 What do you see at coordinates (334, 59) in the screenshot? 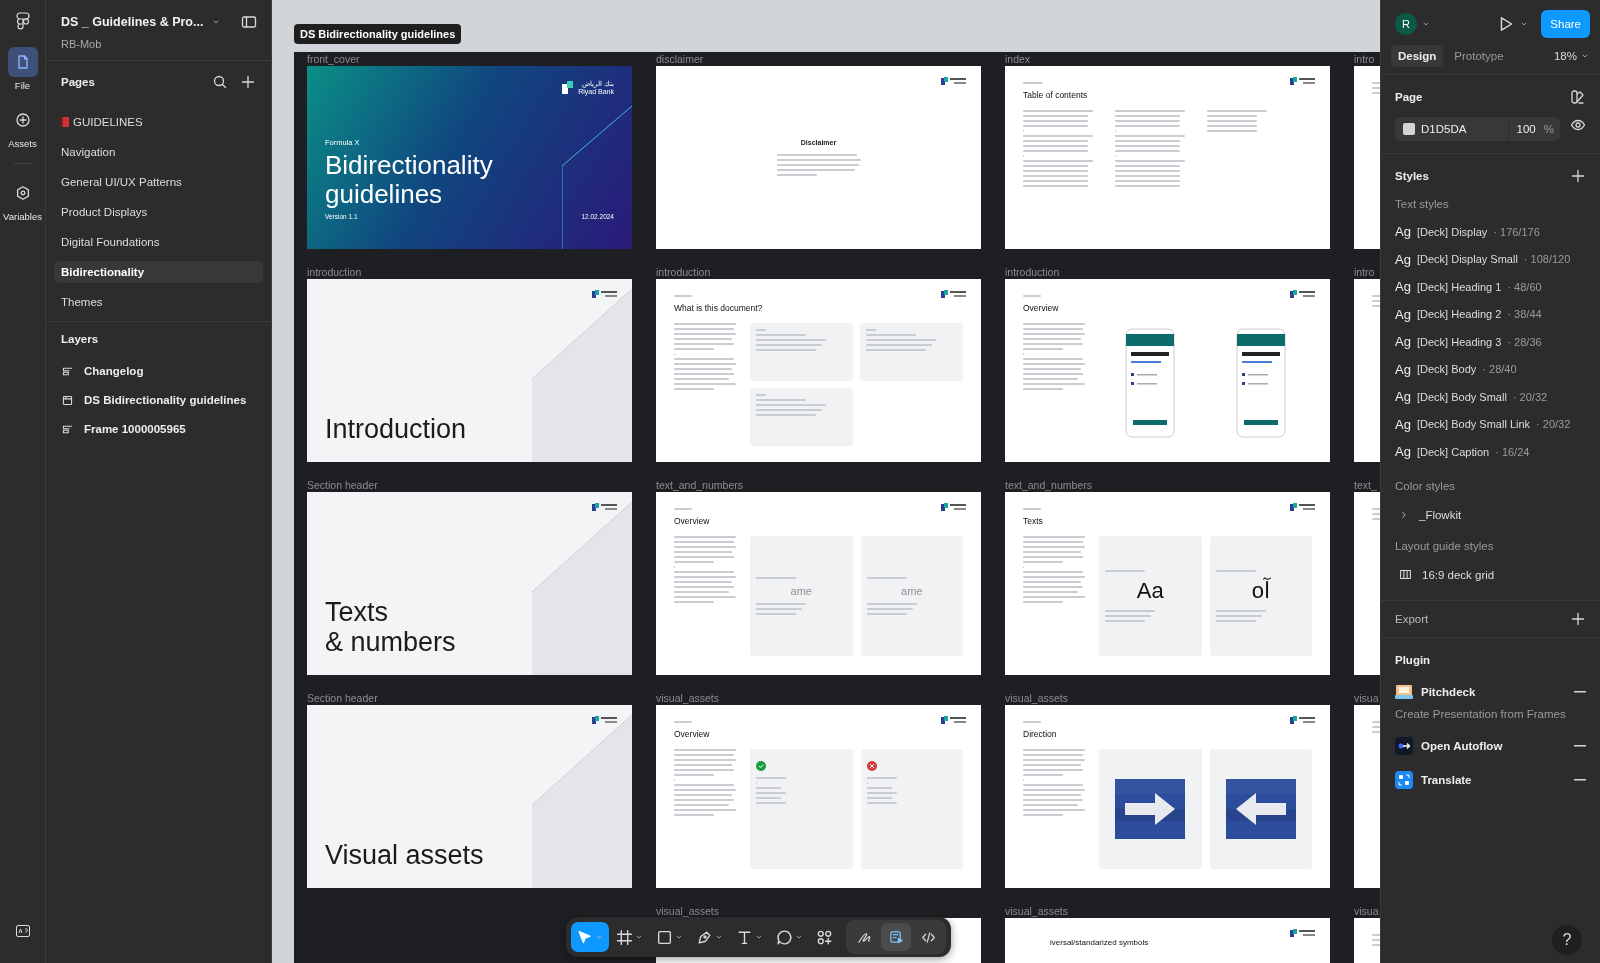
I see `slide-label: front_cover` at bounding box center [334, 59].